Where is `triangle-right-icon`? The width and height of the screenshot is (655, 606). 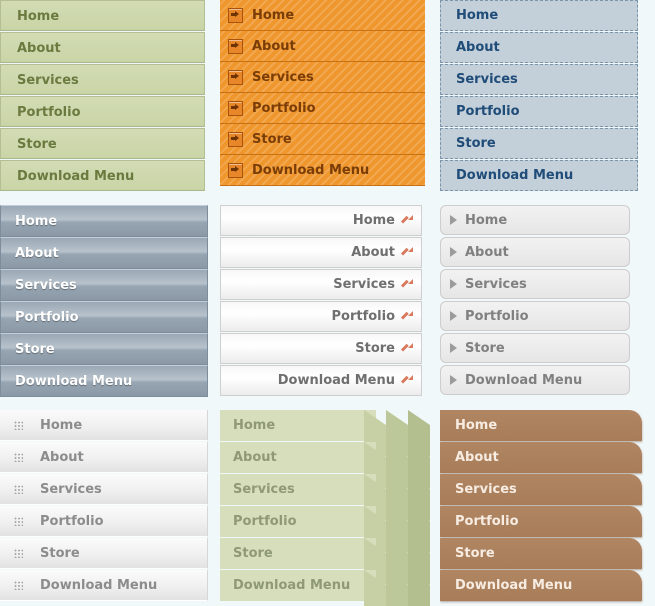
triangle-right-icon is located at coordinates (453, 252).